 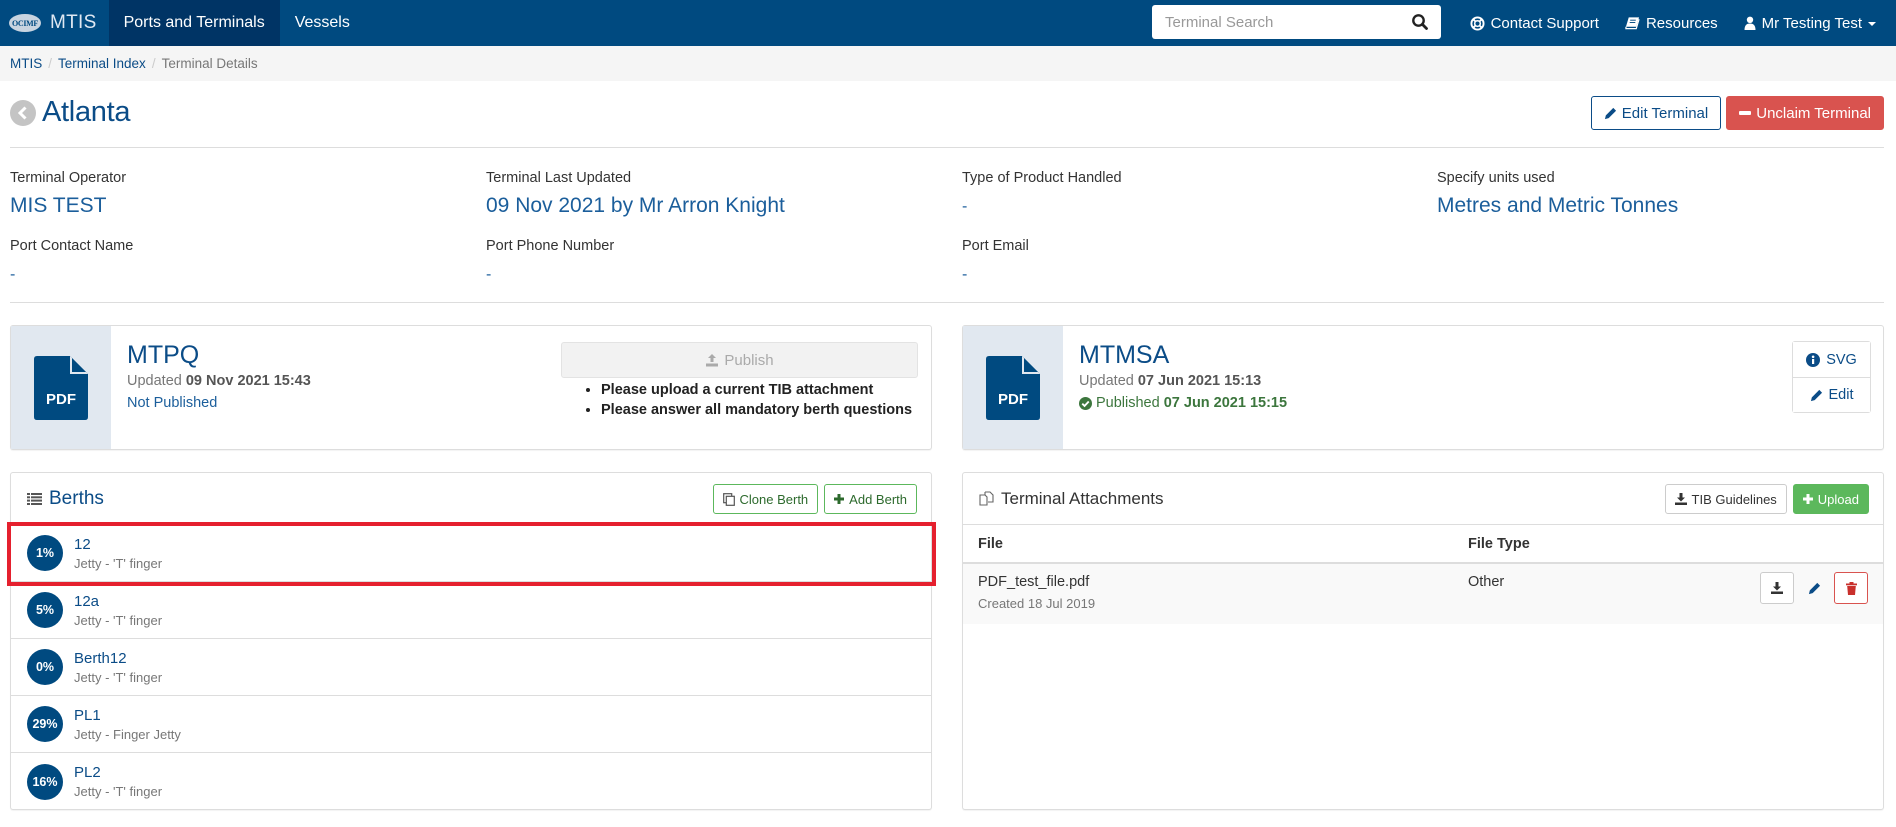 I want to click on info-label: Port Email, so click(x=995, y=246).